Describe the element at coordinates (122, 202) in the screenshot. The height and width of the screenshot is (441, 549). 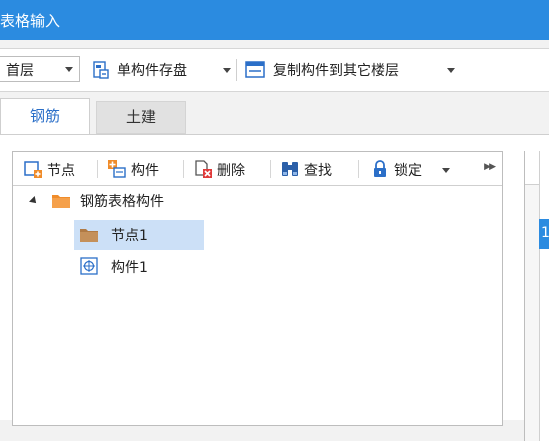
I see `tree-root-label: 钢筋表格构件` at that location.